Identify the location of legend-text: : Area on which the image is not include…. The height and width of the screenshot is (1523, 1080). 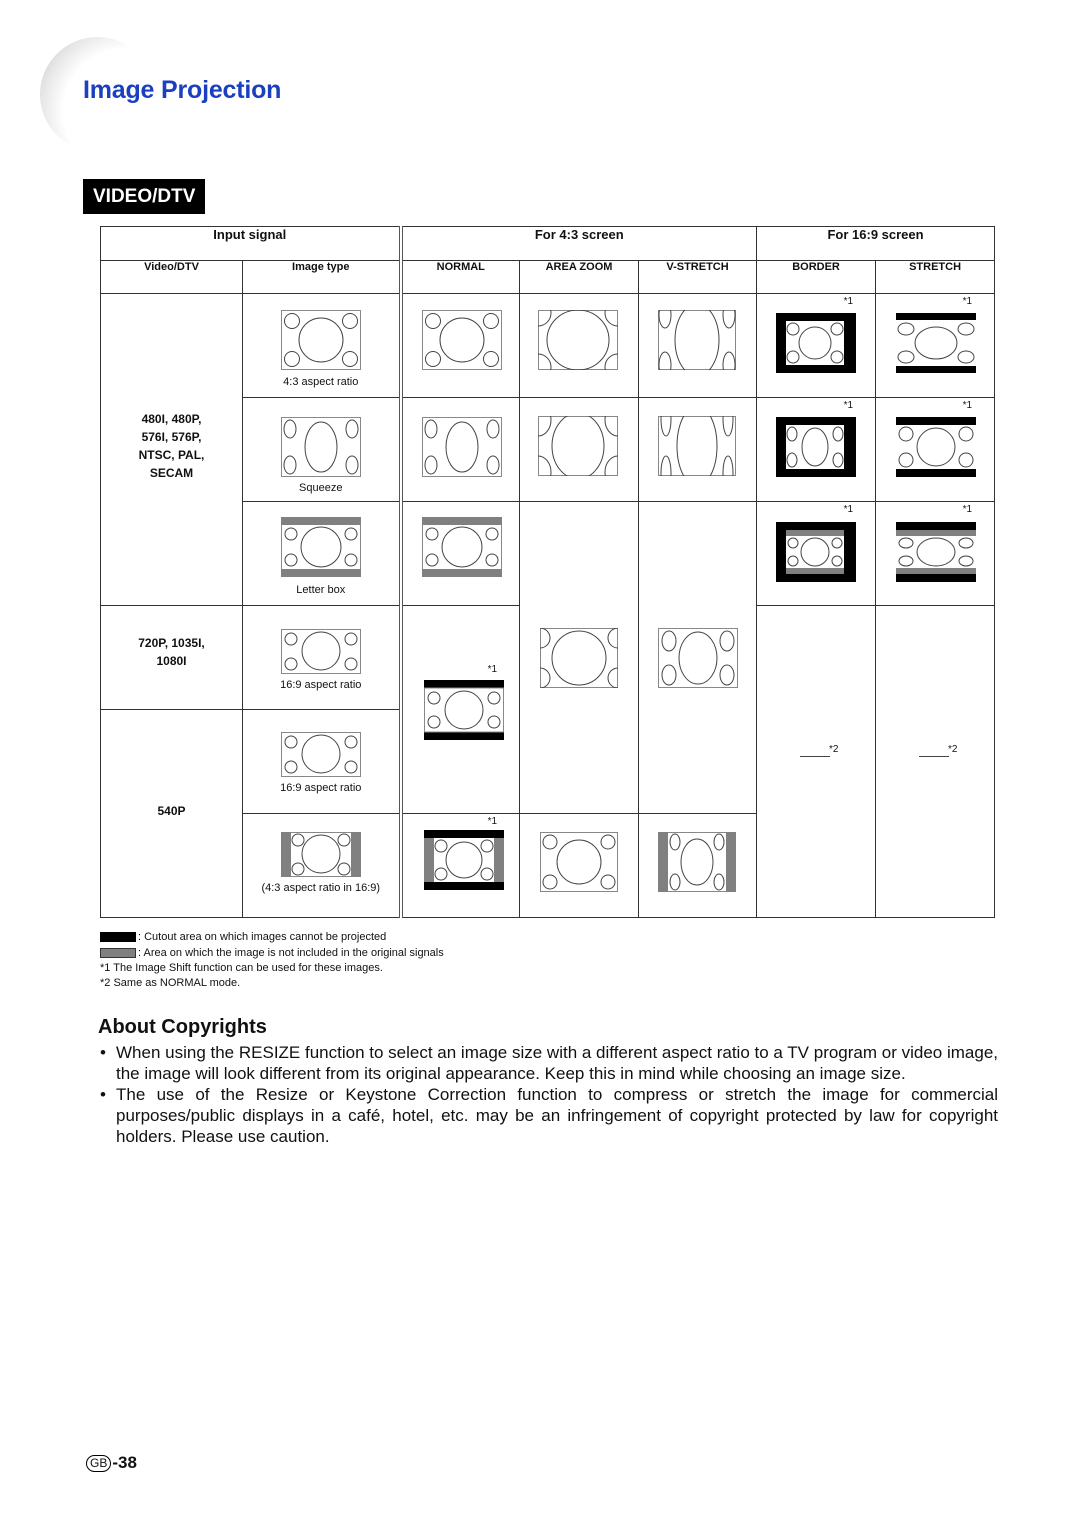
(291, 953).